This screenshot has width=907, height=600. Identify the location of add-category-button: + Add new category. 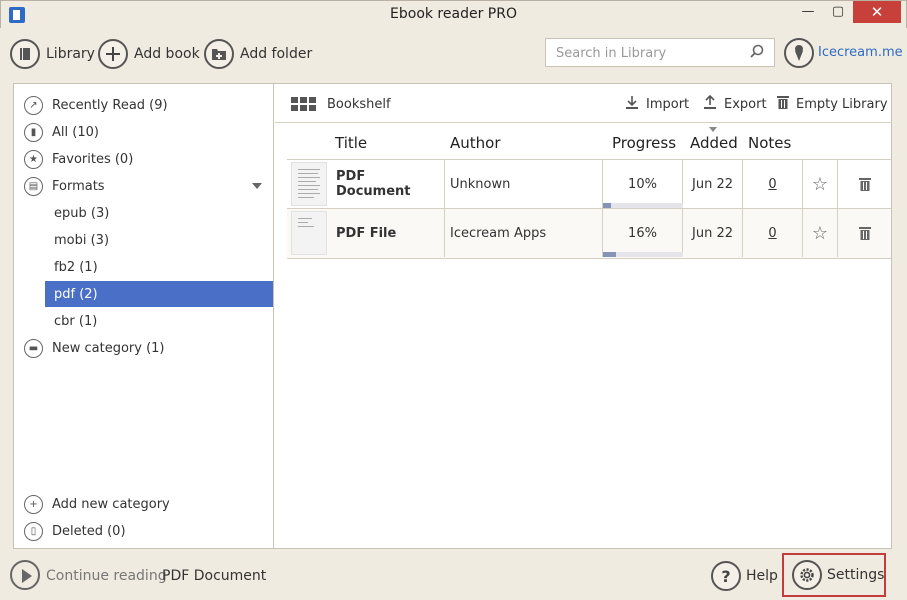
(148, 504).